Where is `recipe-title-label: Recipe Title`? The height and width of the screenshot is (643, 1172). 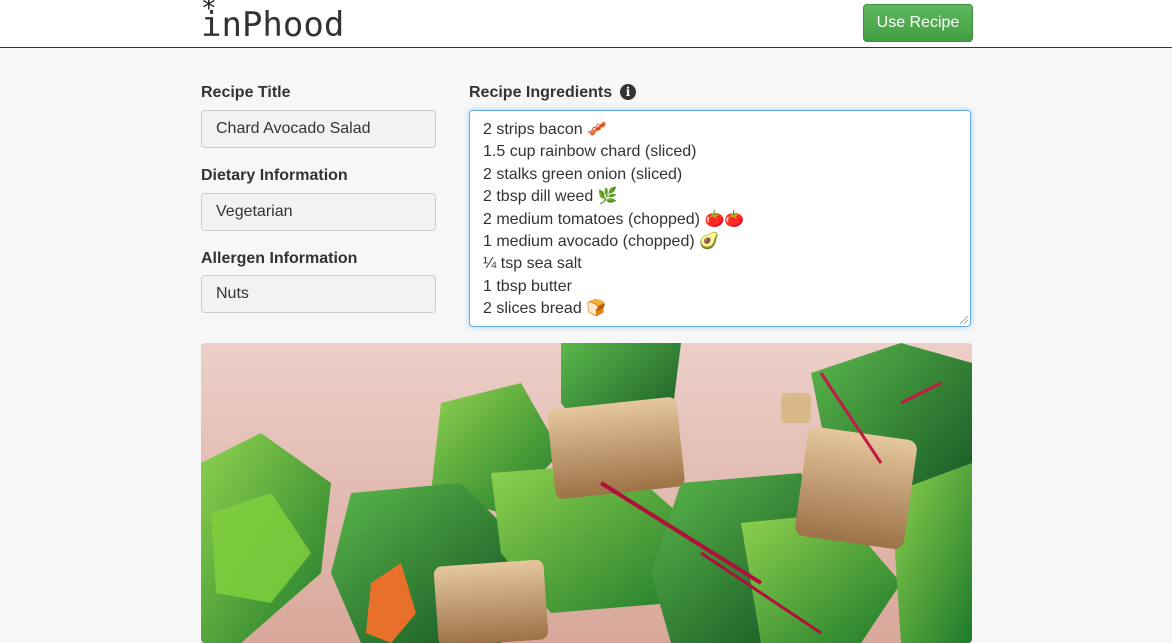
recipe-title-label: Recipe Title is located at coordinates (246, 92).